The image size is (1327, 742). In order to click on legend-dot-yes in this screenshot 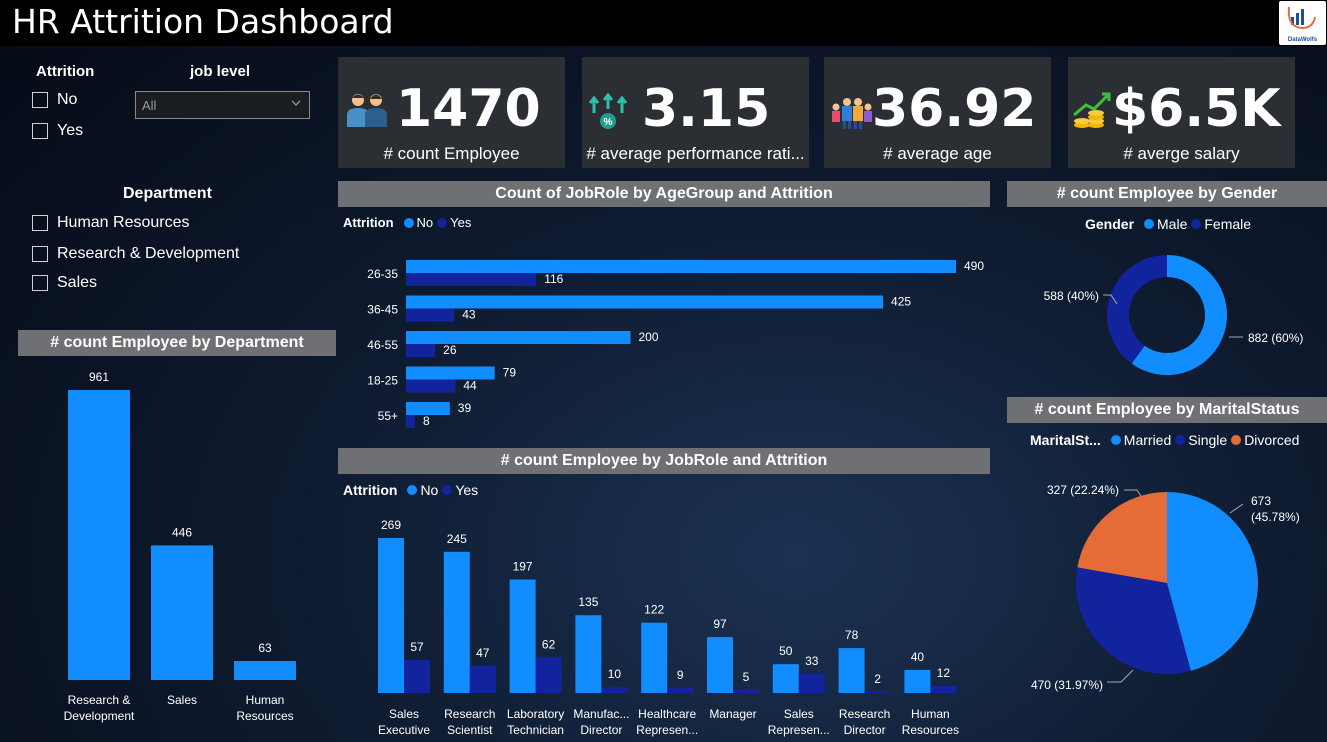, I will do `click(447, 490)`.